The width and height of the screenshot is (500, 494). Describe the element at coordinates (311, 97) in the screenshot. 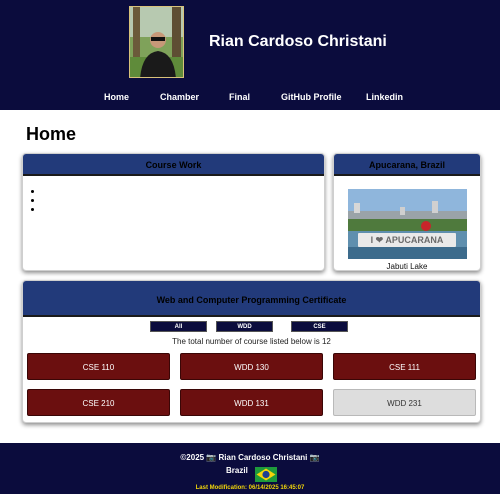

I see `nav-github-profile: GitHub Profile` at that location.